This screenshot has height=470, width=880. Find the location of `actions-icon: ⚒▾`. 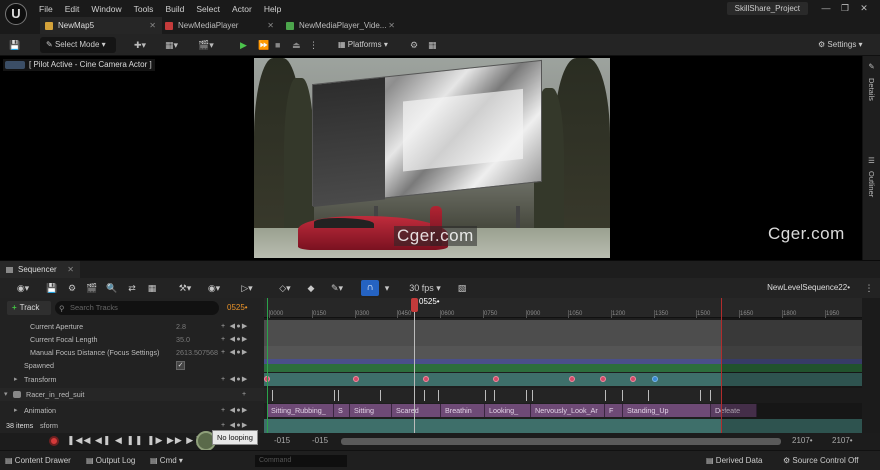

actions-icon: ⚒▾ is located at coordinates (185, 288).